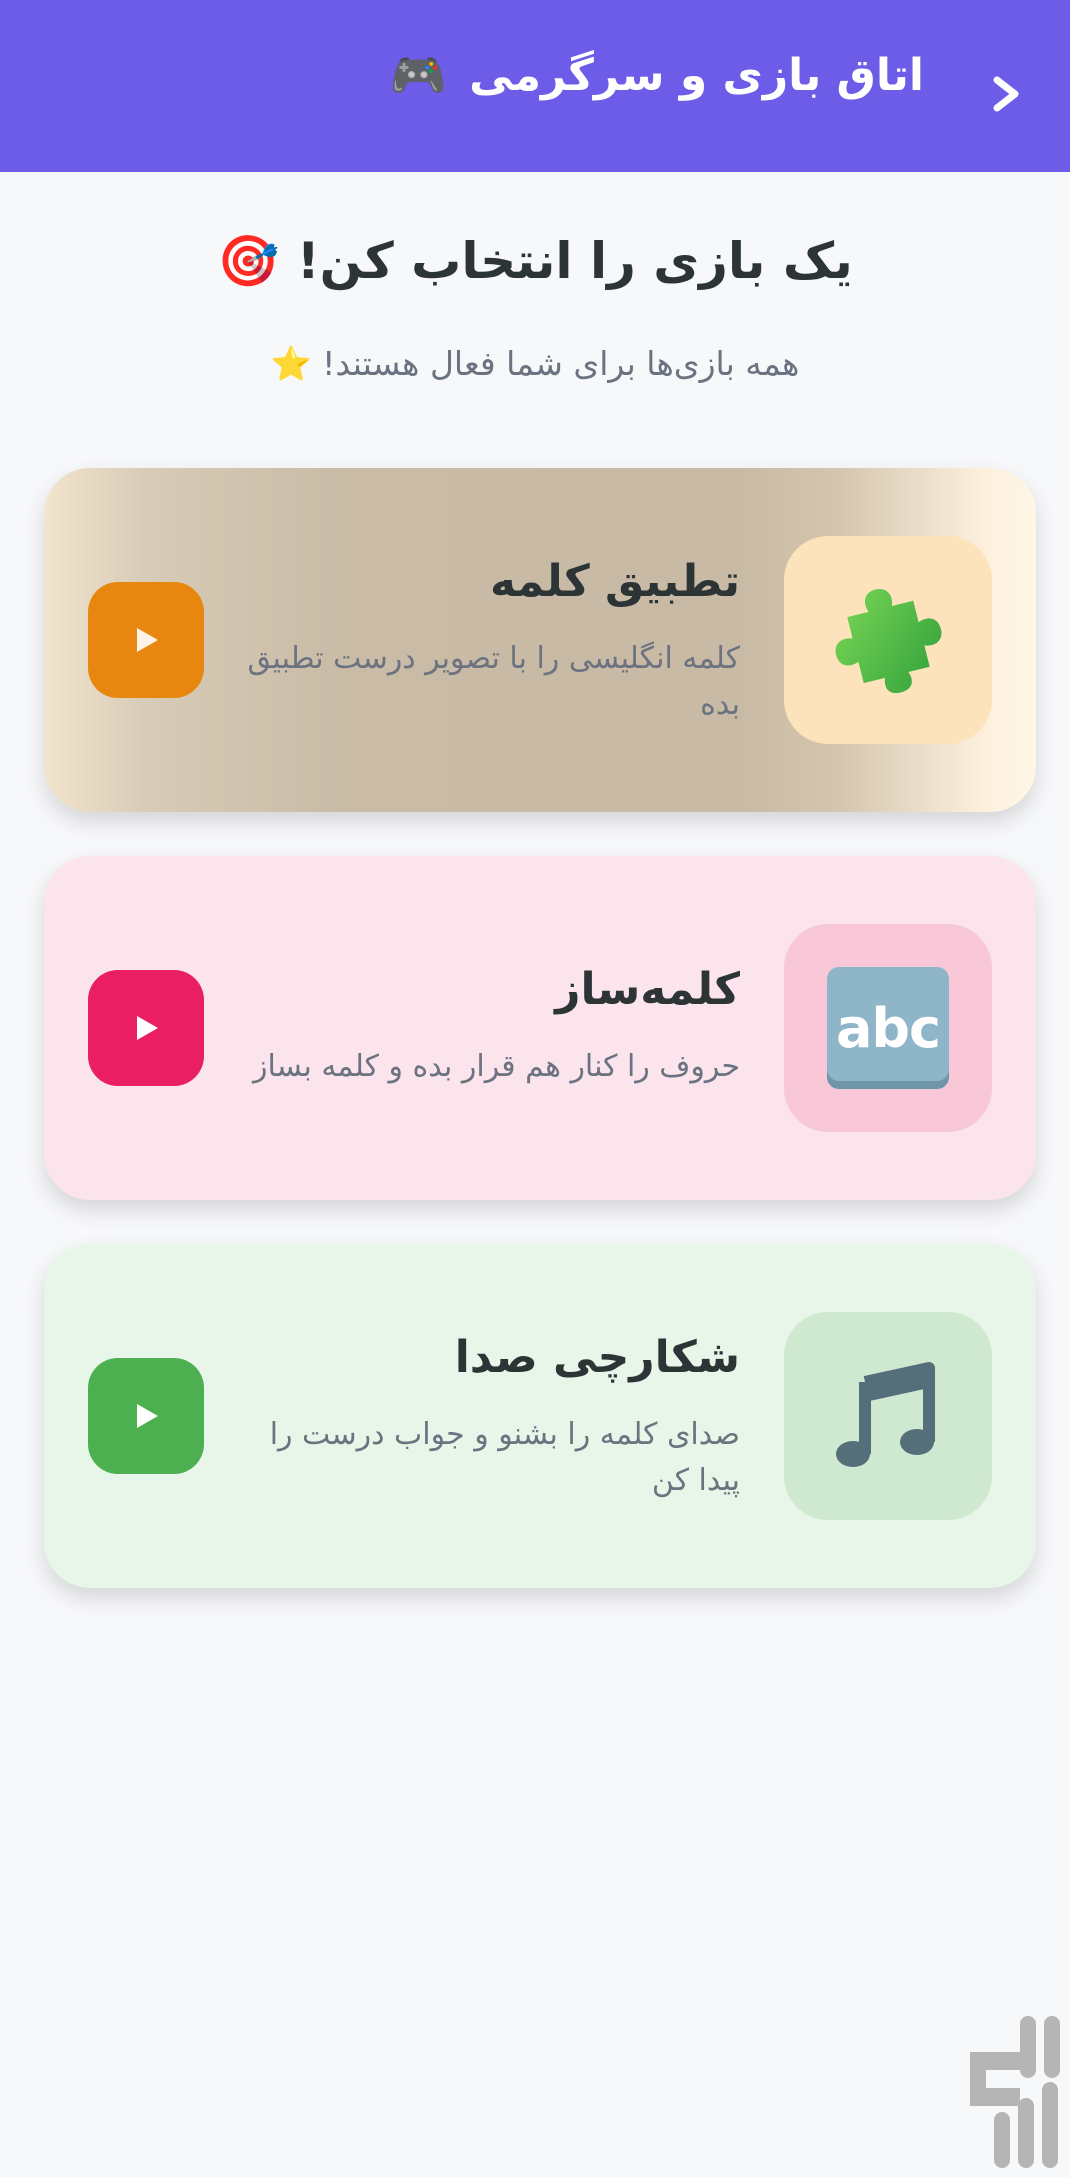  I want to click on bazaar-logo-icon, so click(1015, 2092).